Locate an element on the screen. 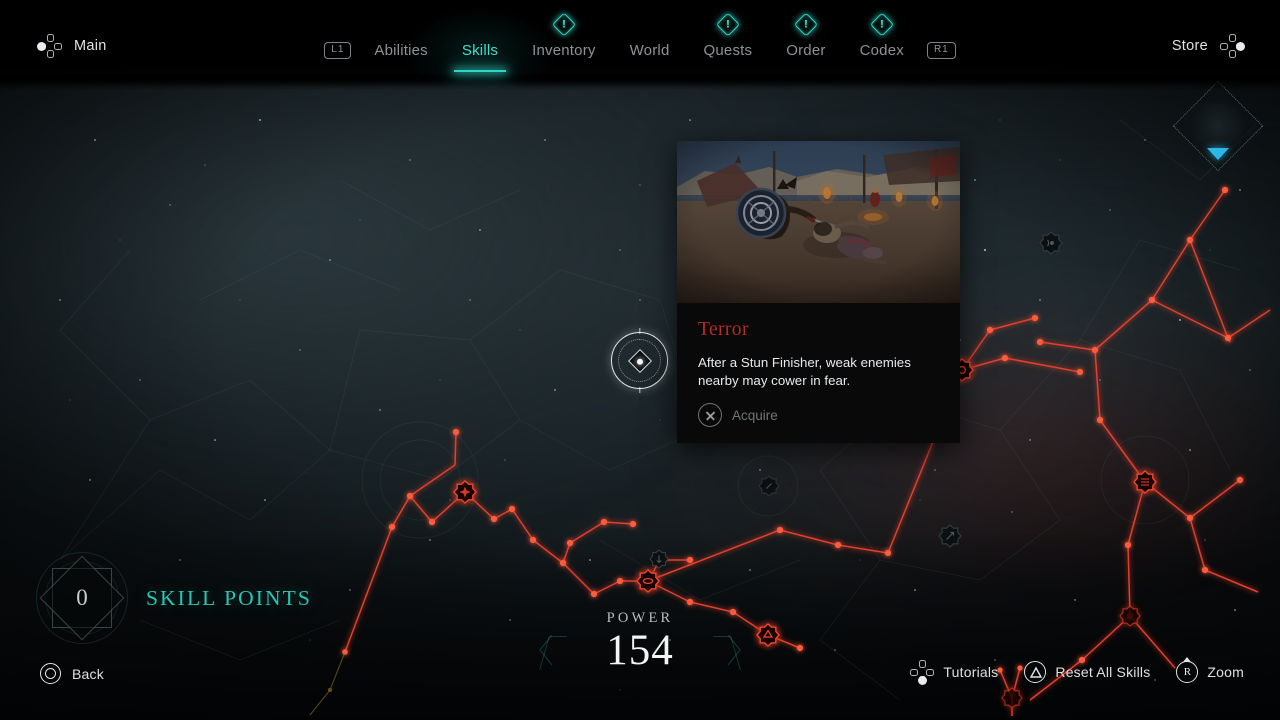 This screenshot has height=720, width=1280. tab-skills-label: Skills is located at coordinates (480, 50).